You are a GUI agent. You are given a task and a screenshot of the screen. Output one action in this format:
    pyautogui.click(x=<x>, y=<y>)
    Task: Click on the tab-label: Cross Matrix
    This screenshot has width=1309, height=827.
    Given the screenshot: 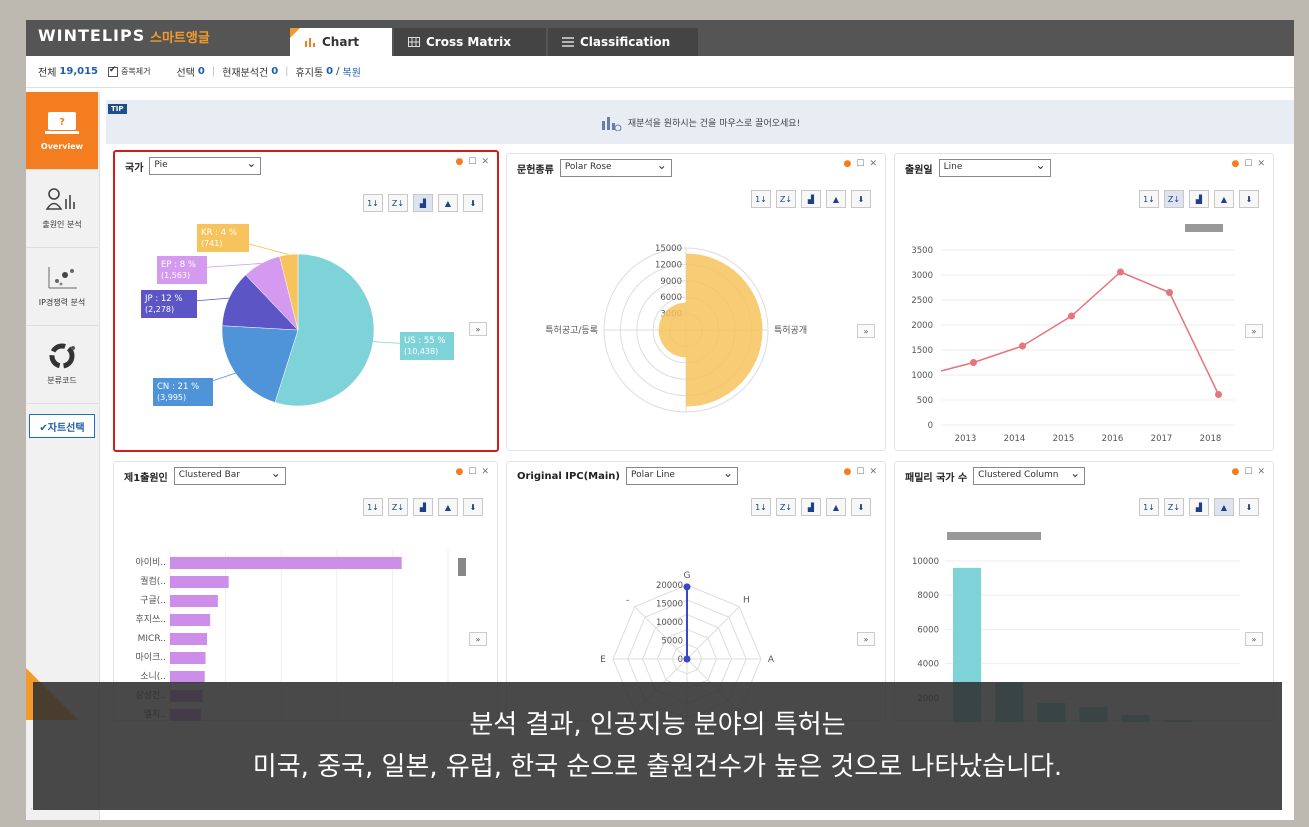 What is the action you would take?
    pyautogui.click(x=468, y=42)
    